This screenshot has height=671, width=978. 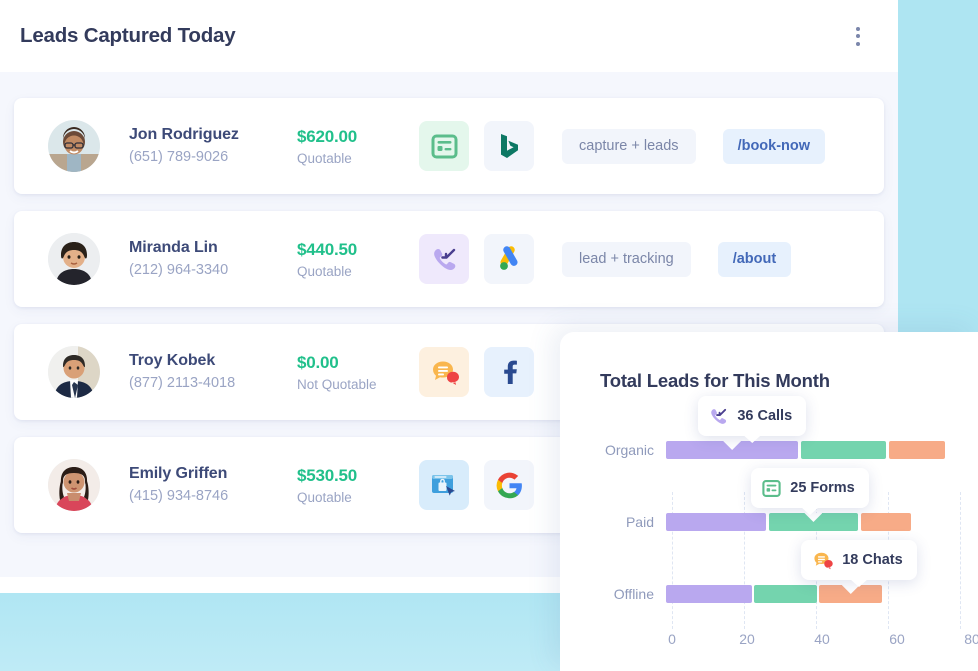 I want to click on tooltip-forms: 25 Forms, so click(x=810, y=491).